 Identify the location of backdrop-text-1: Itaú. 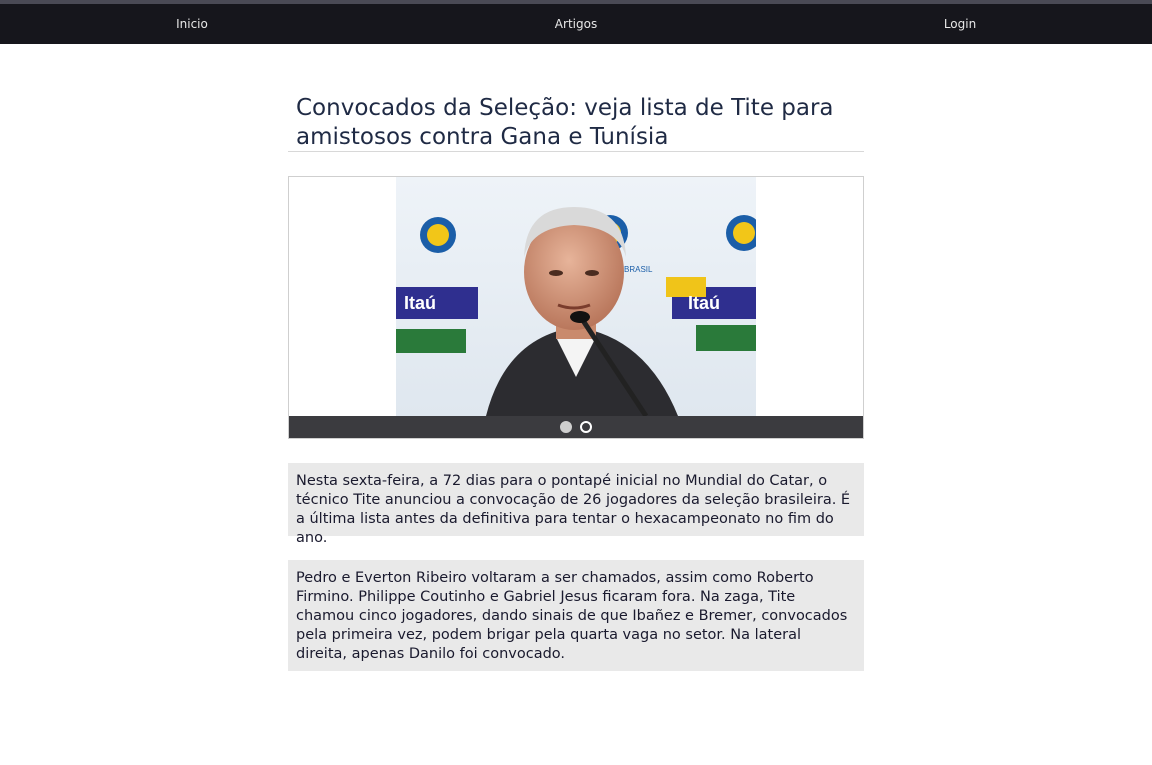
(420, 303).